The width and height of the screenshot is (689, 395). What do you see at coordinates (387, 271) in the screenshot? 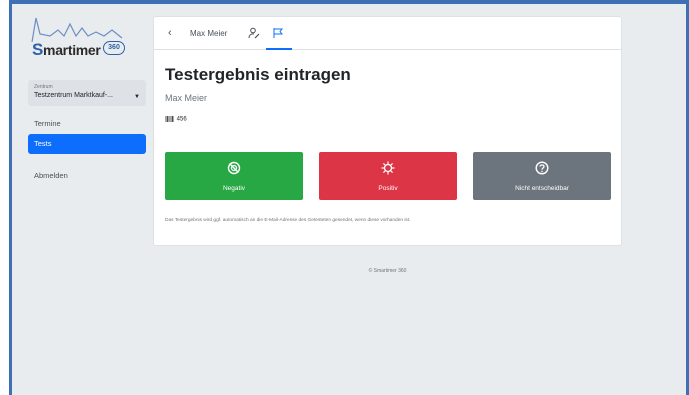
I see `footer-copyright: © Smartimer 360` at bounding box center [387, 271].